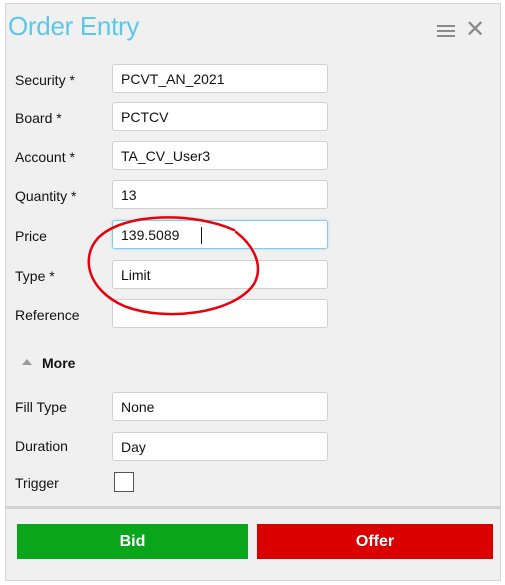 This screenshot has height=585, width=505. What do you see at coordinates (220, 78) in the screenshot?
I see `security-field` at bounding box center [220, 78].